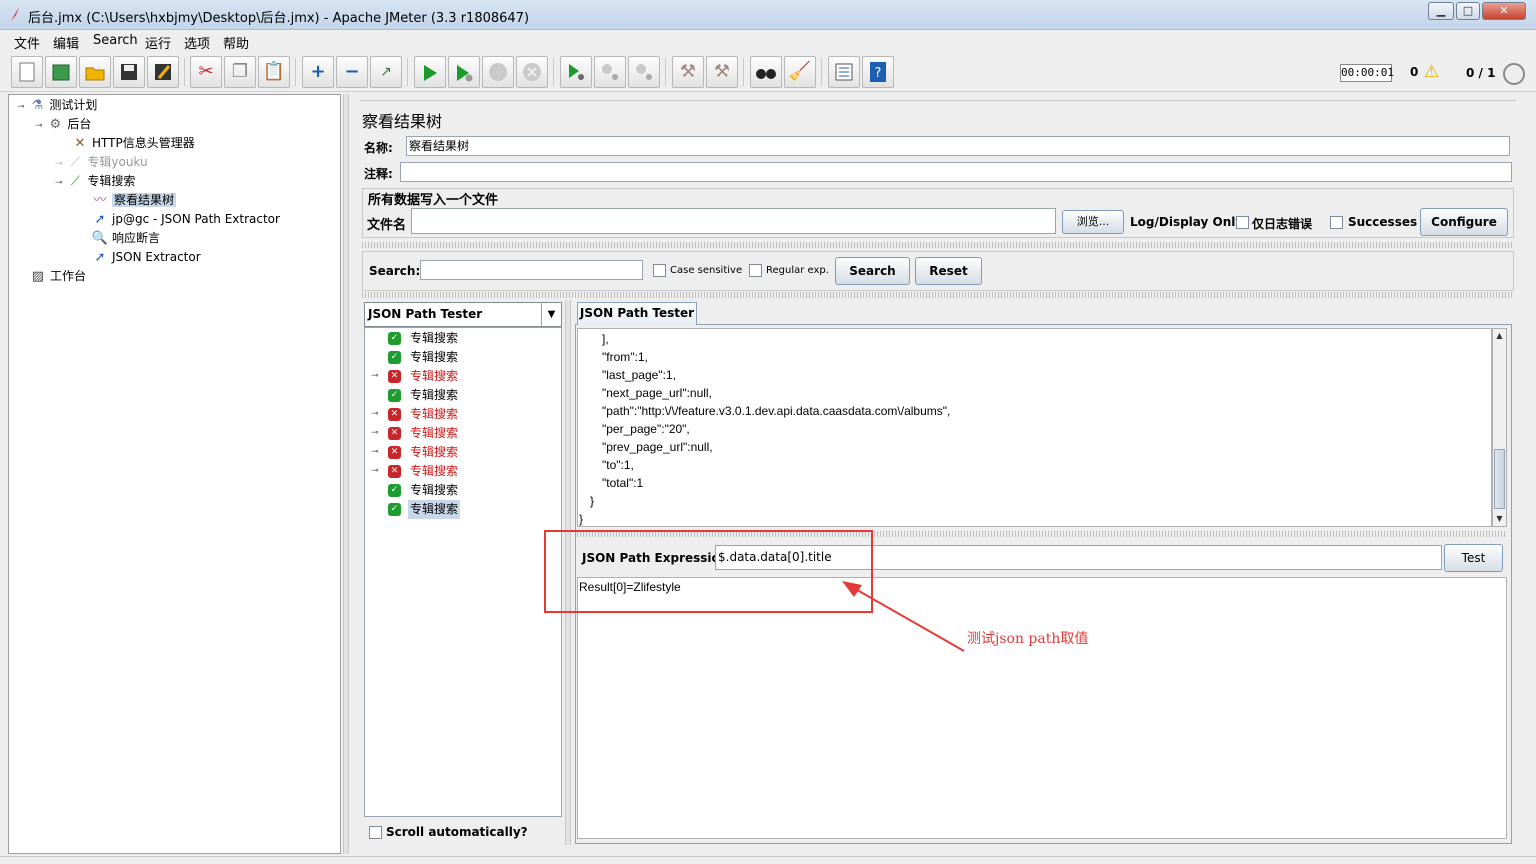  I want to click on tree-item-youku-sampler: ⊸ ⟋ 专辑youku, so click(101, 162).